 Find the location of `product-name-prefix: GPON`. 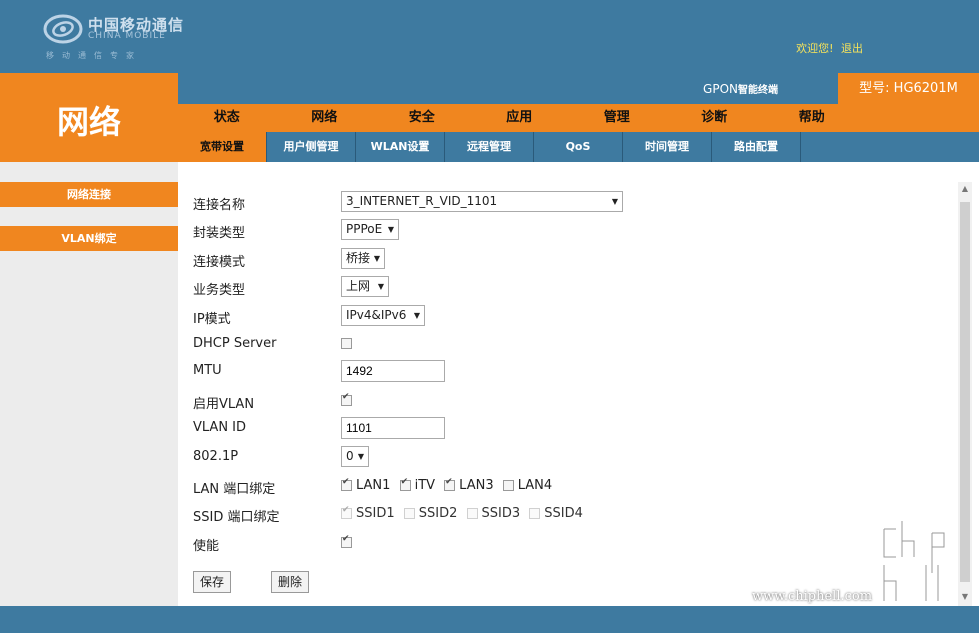

product-name-prefix: GPON is located at coordinates (720, 89).